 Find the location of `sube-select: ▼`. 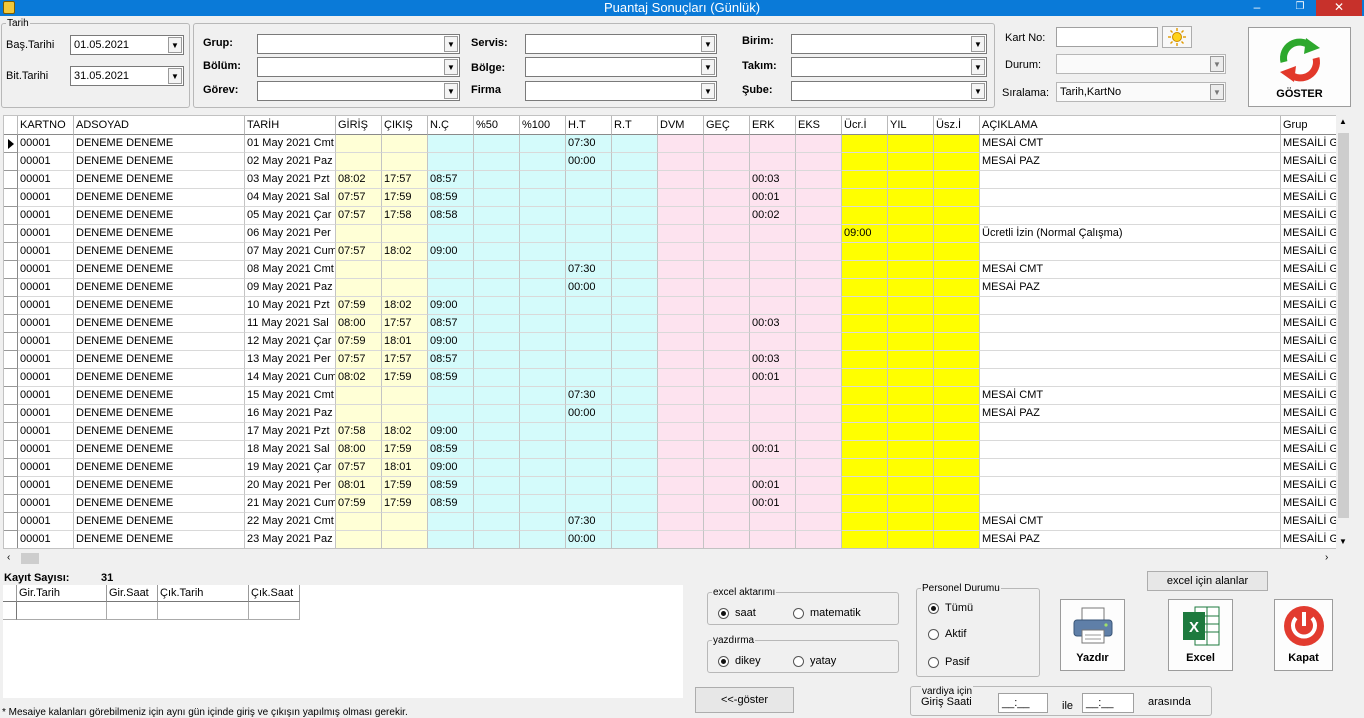

sube-select: ▼ is located at coordinates (889, 91).